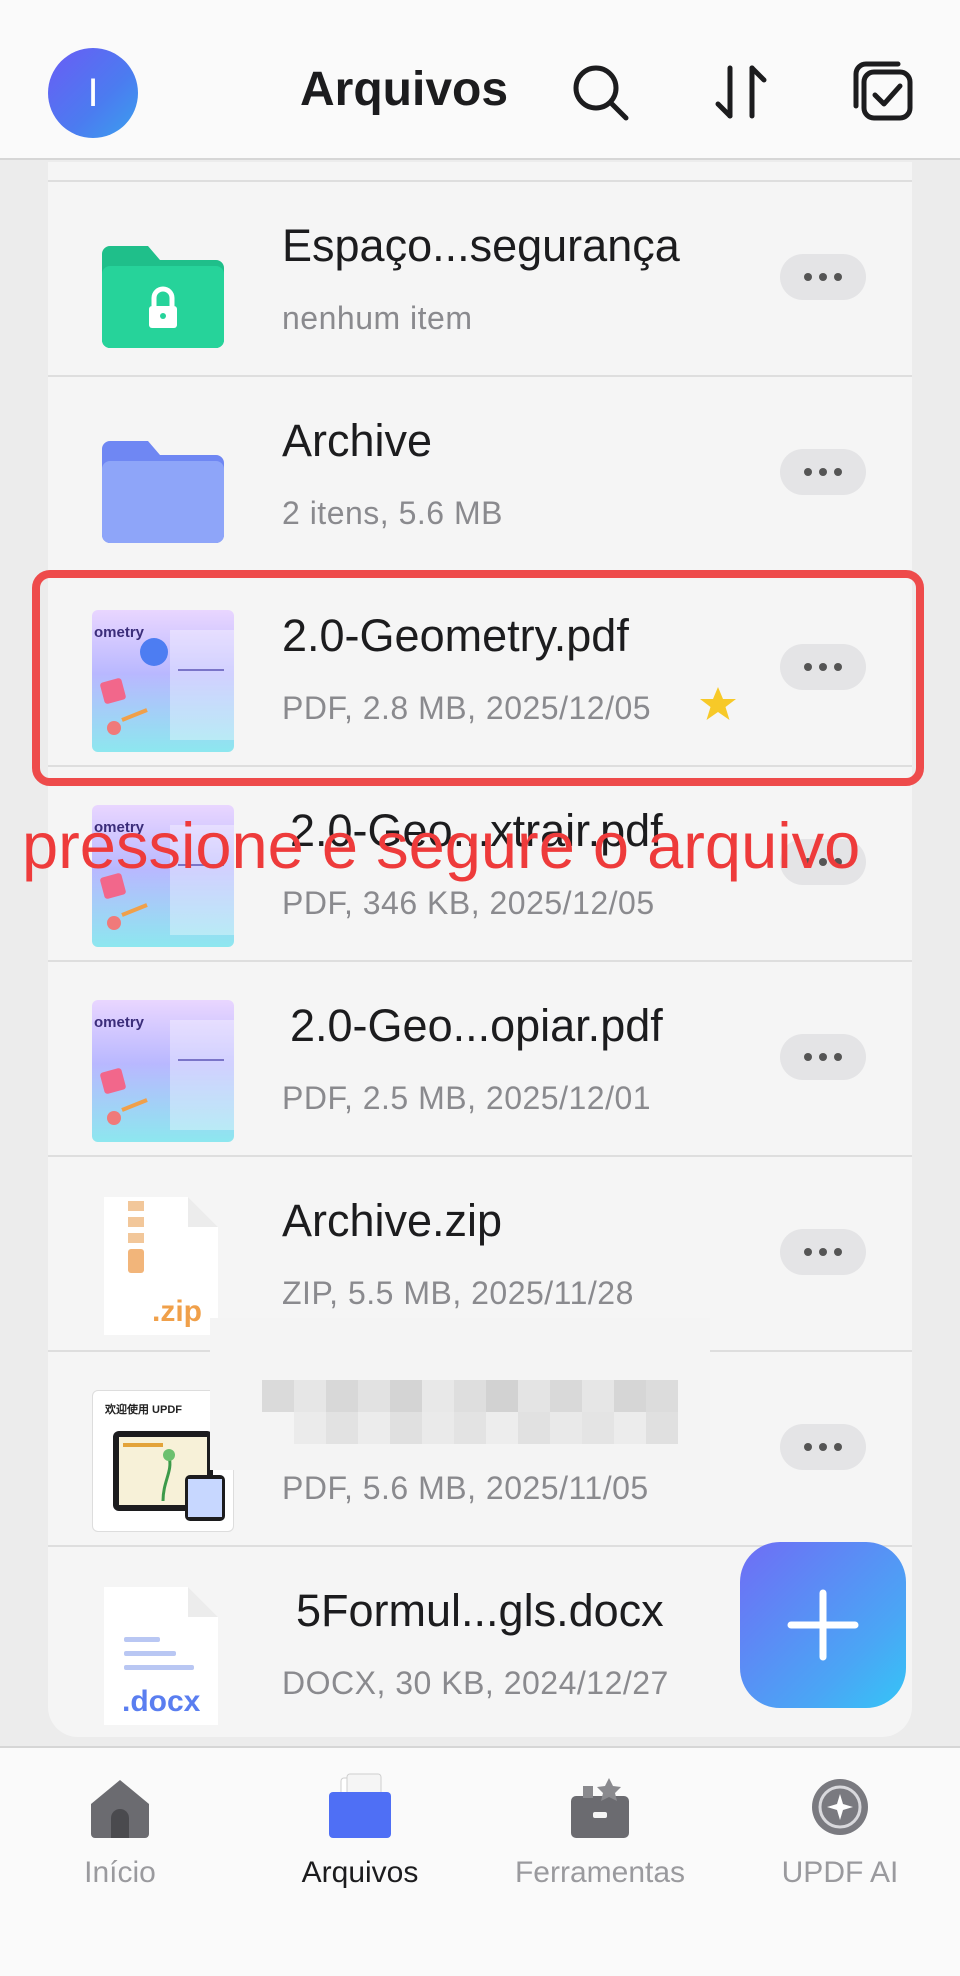 This screenshot has width=960, height=1976. I want to click on zip-file-icon: .zip, so click(163, 1266).